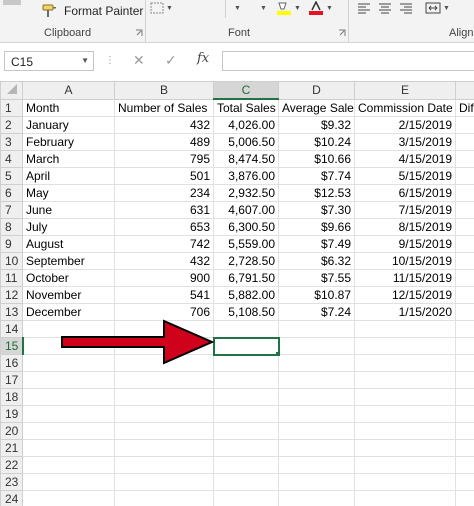 Image resolution: width=474 pixels, height=506 pixels. What do you see at coordinates (18, 4) in the screenshot?
I see `paste-button-partial` at bounding box center [18, 4].